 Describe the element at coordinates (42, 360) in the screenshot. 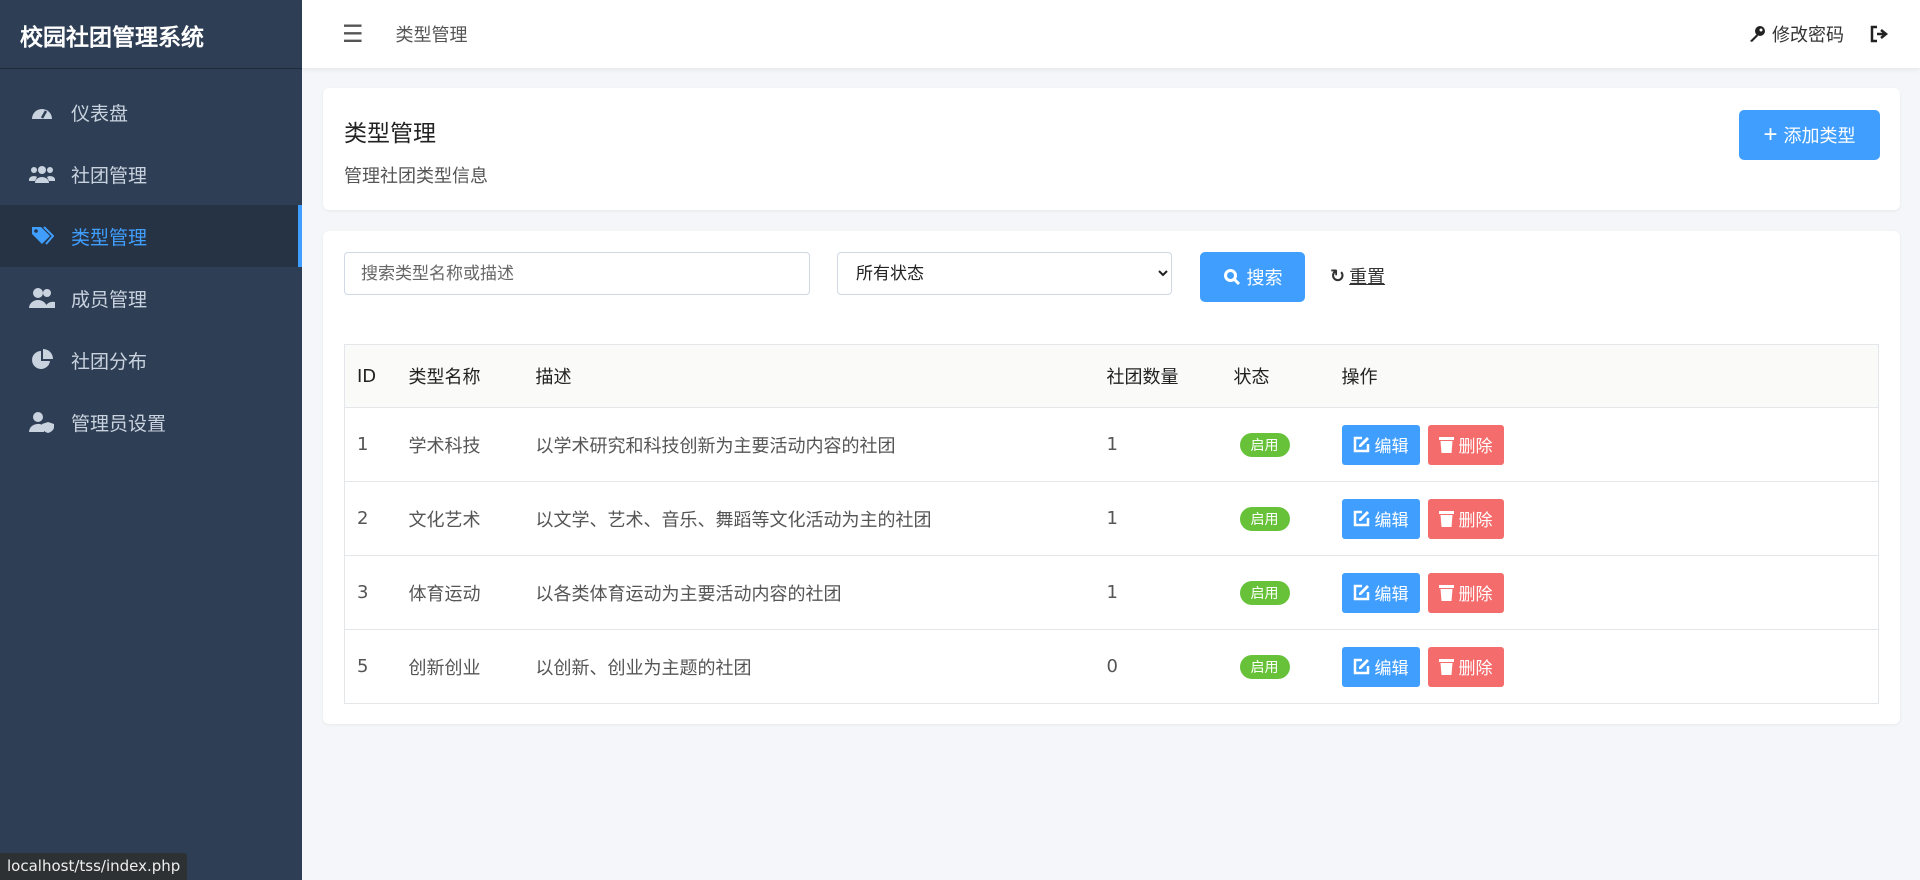

I see `pie-chart-icon` at that location.